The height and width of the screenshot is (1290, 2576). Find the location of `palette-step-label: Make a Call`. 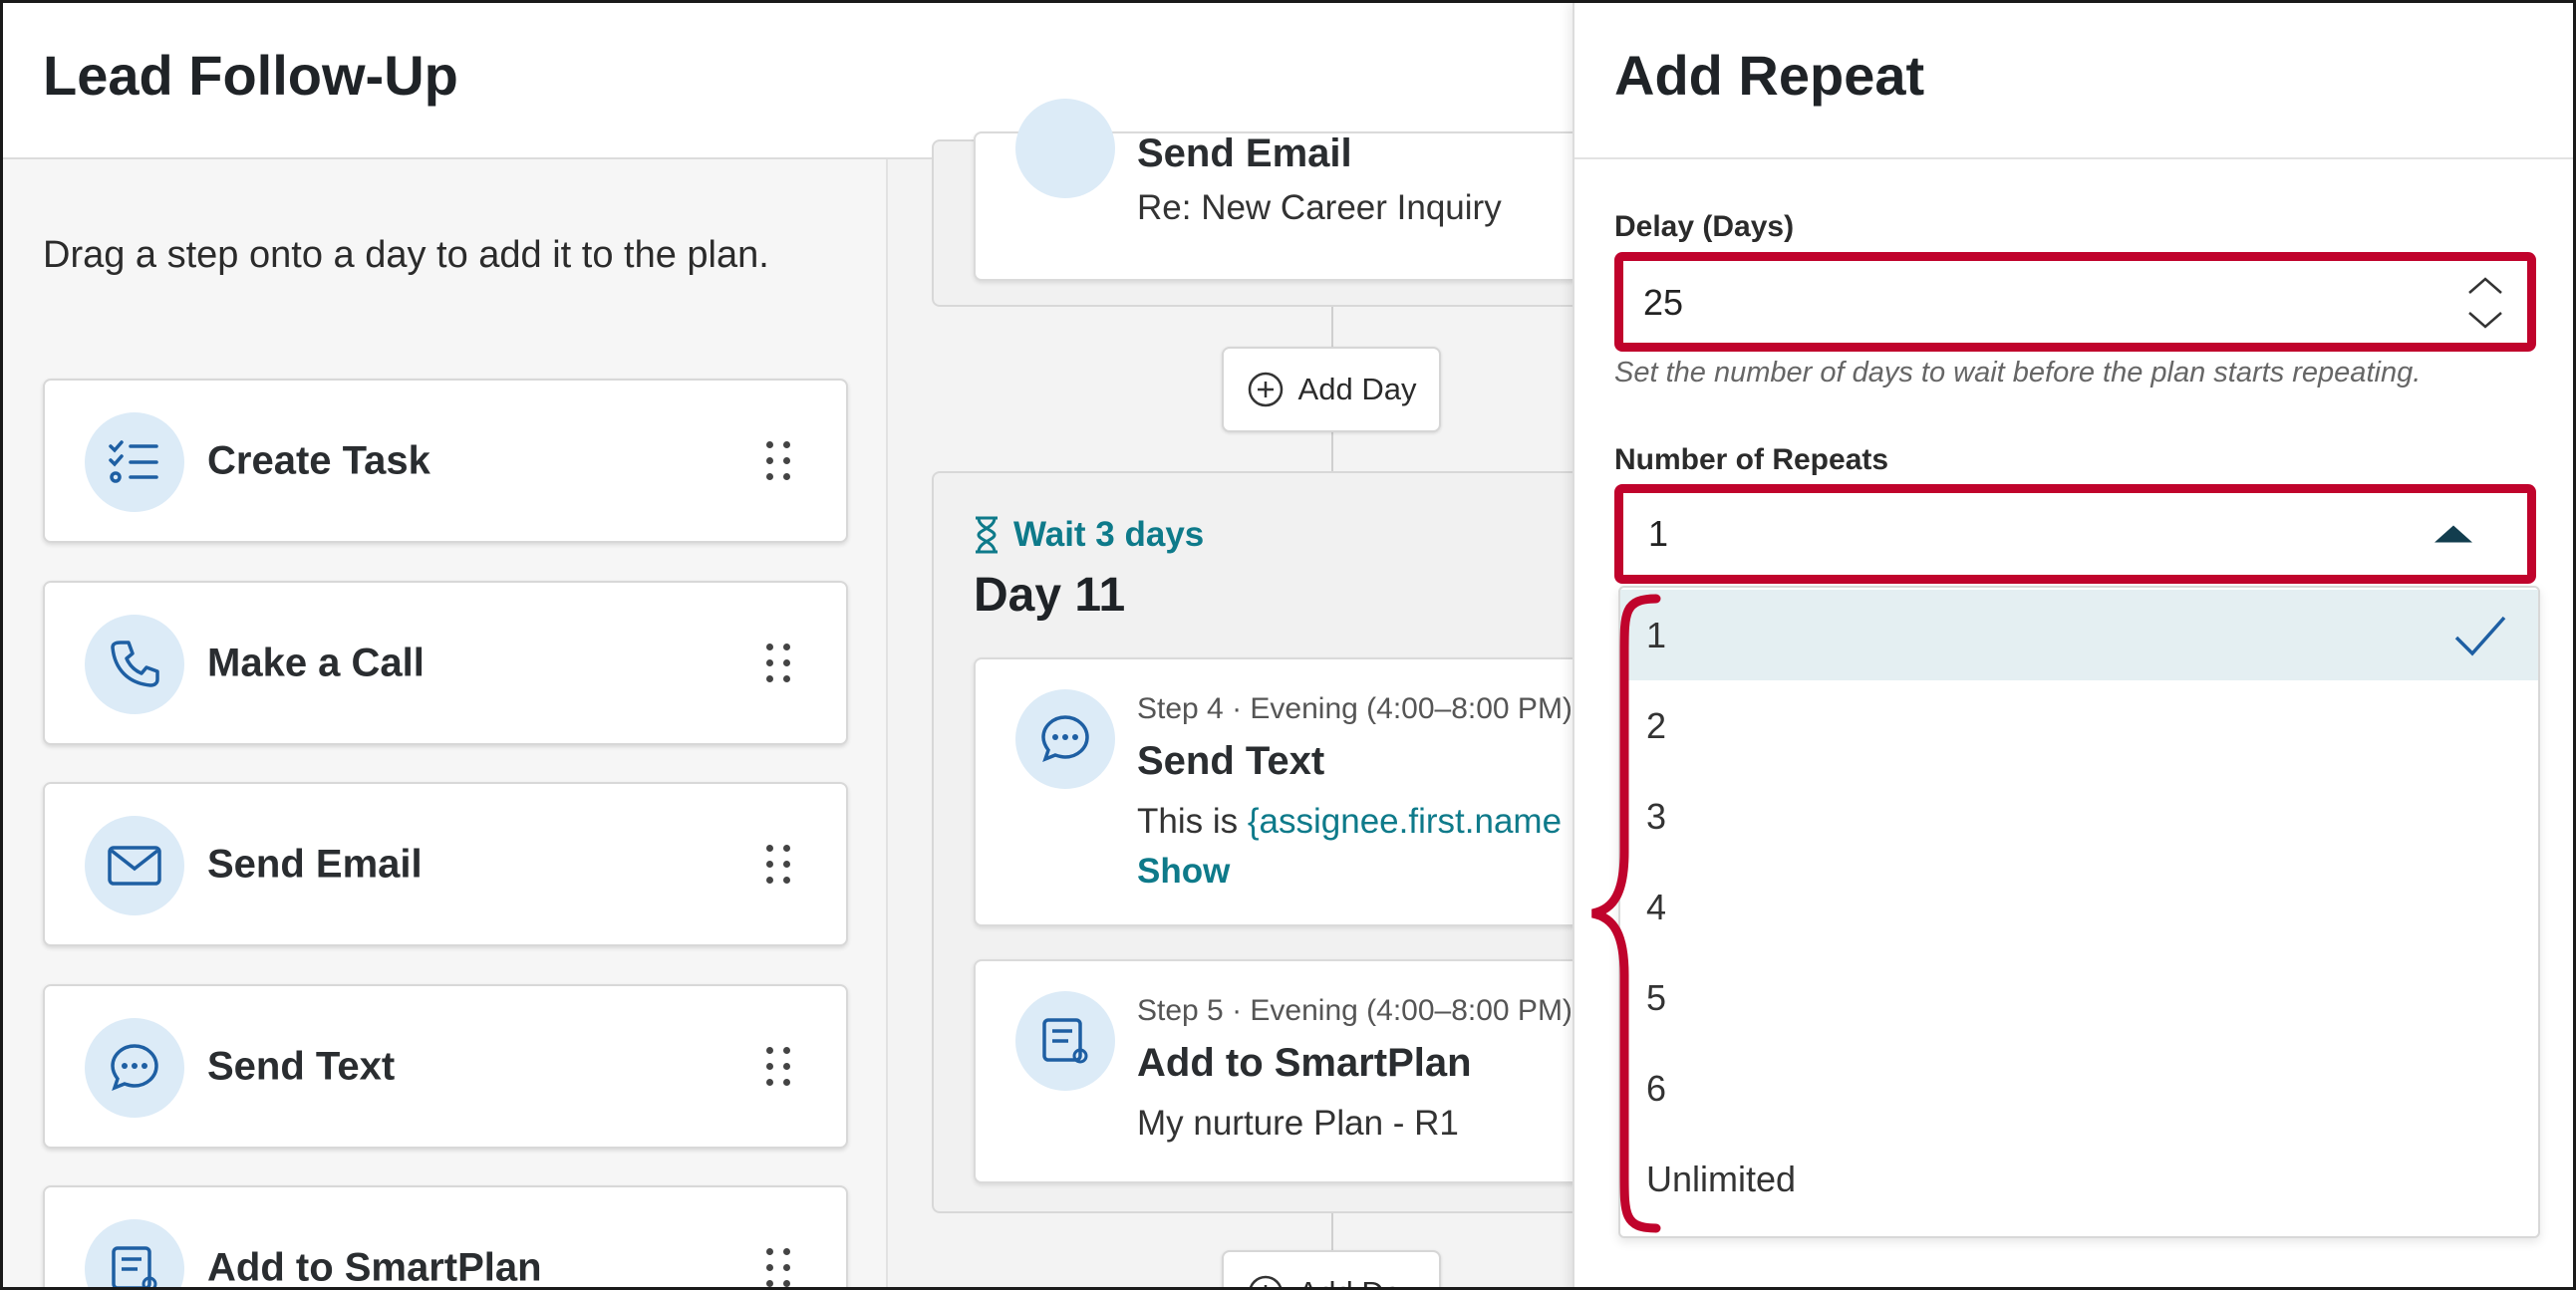

palette-step-label: Make a Call is located at coordinates (316, 662).